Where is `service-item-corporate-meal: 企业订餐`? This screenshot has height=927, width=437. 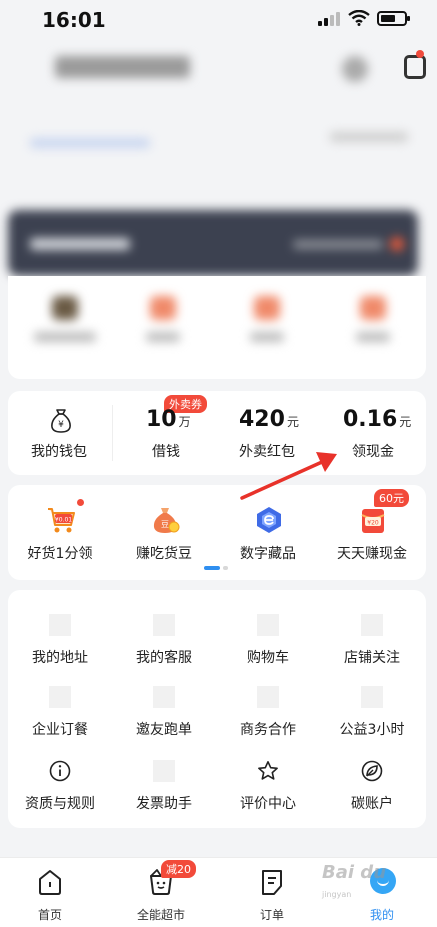 service-item-corporate-meal: 企业订餐 is located at coordinates (60, 721).